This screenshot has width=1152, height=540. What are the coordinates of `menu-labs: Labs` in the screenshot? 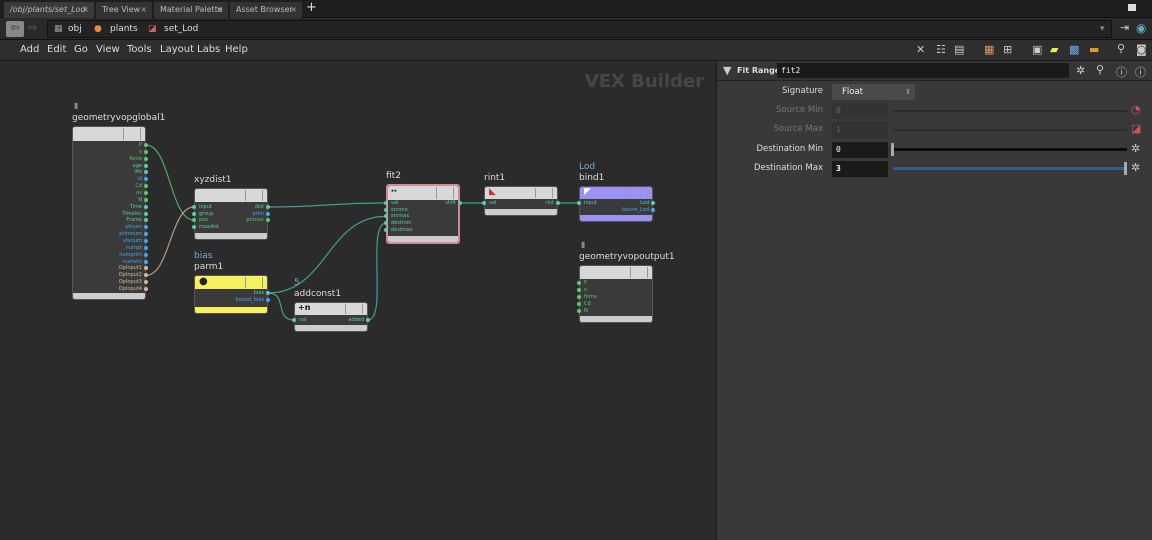 It's located at (208, 49).